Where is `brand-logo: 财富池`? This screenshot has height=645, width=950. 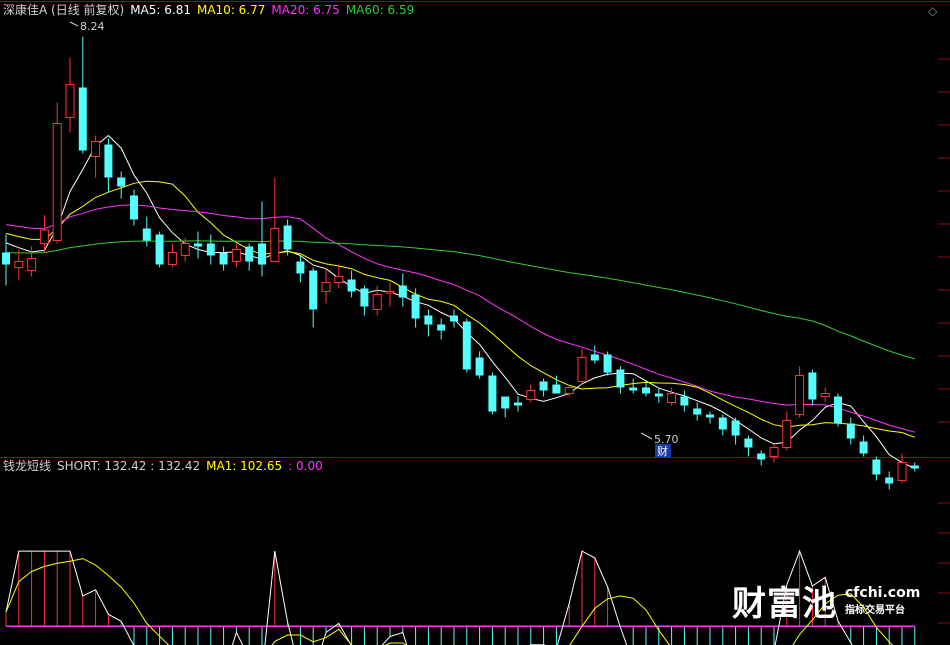 brand-logo: 财富池 is located at coordinates (784, 604).